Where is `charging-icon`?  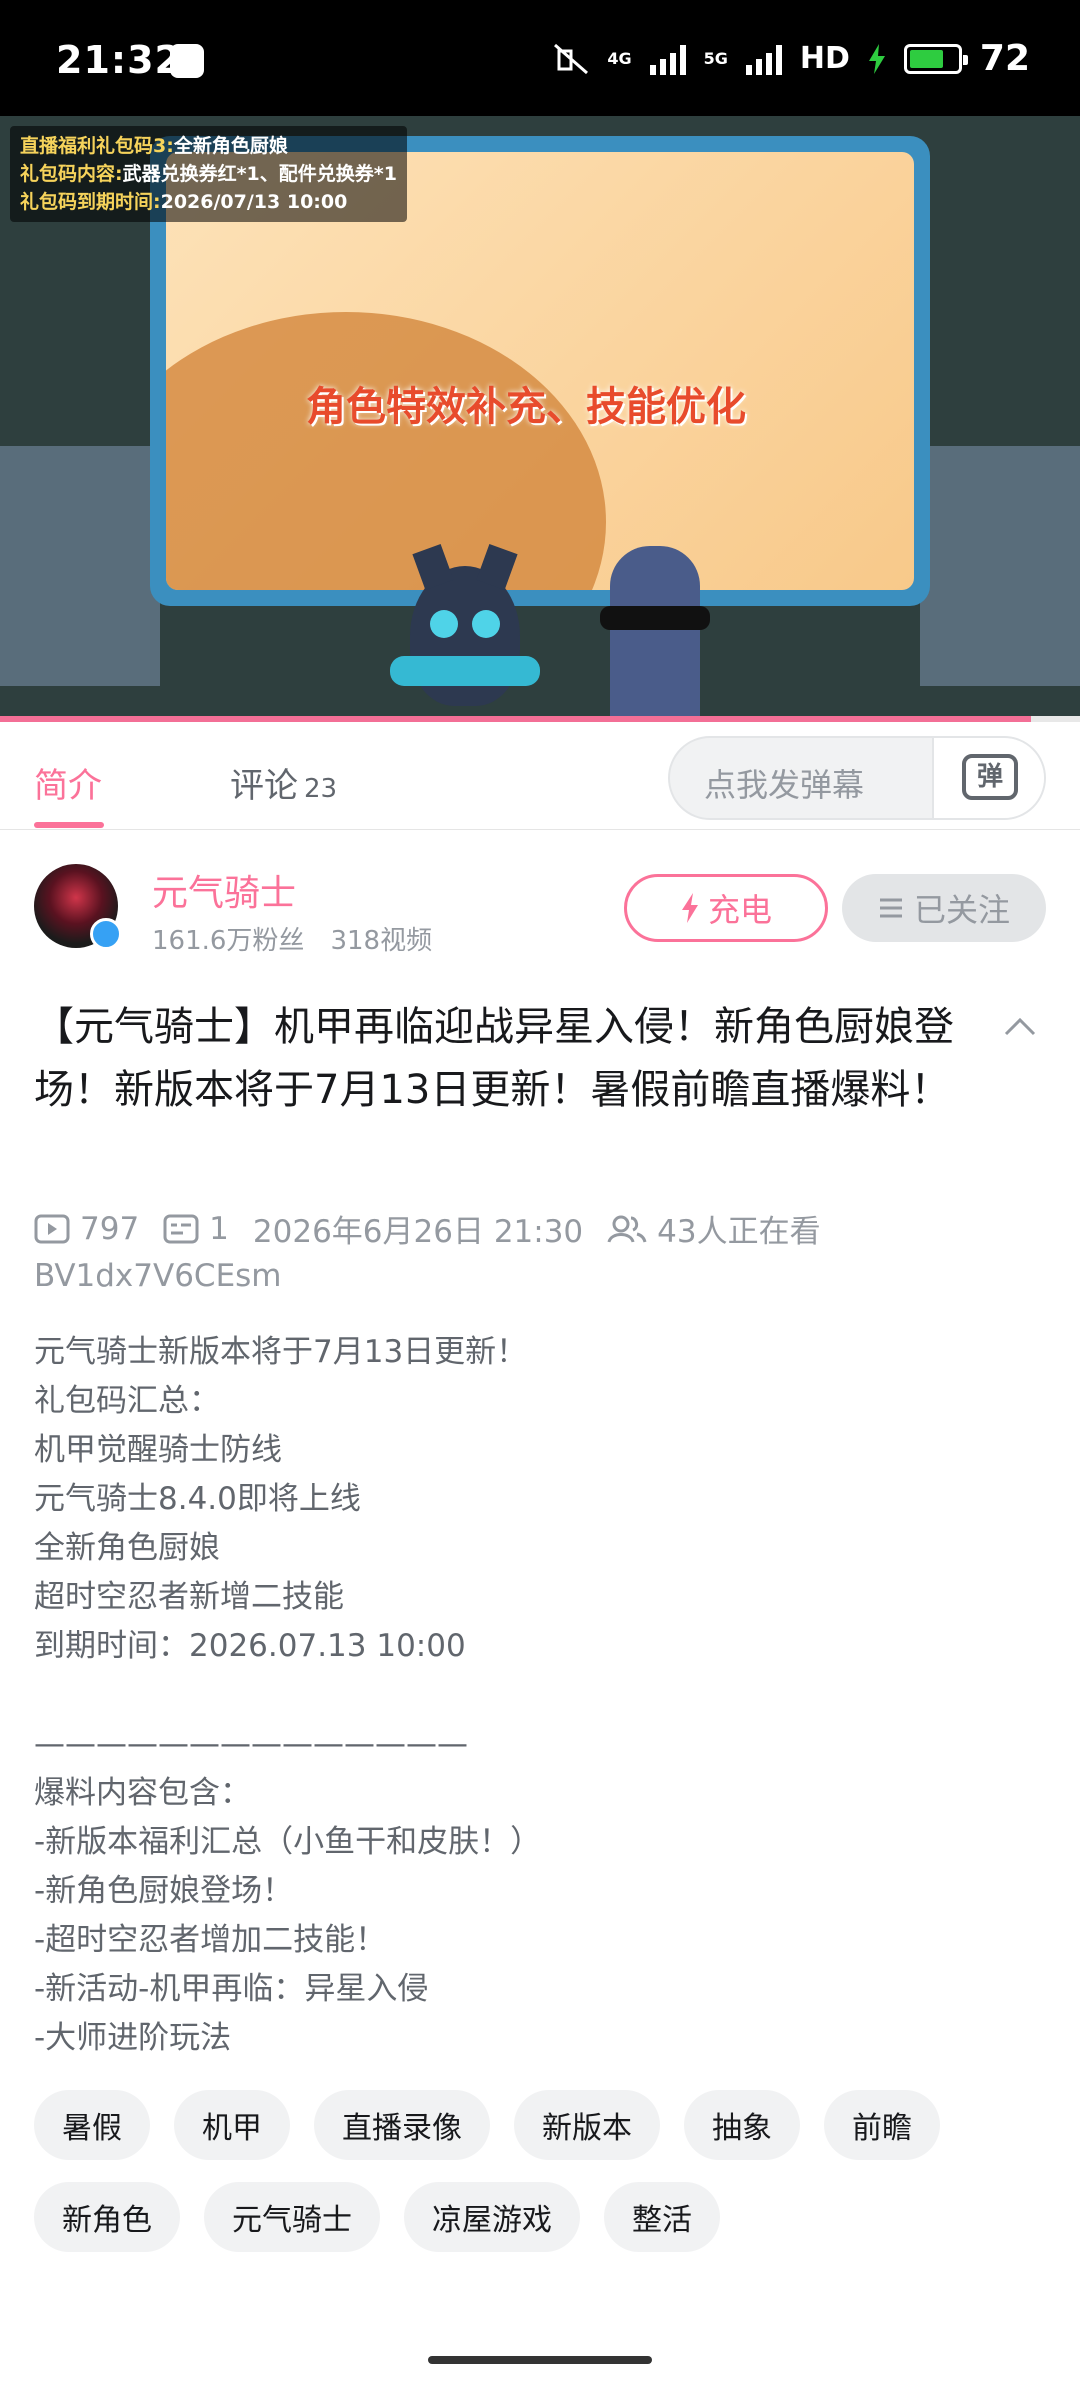 charging-icon is located at coordinates (877, 58).